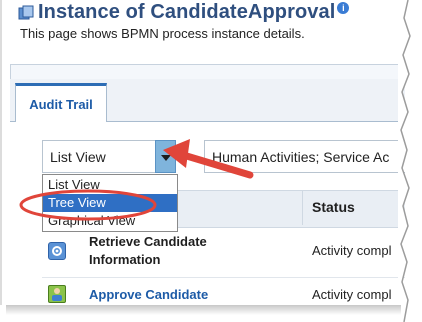  I want to click on column-header-status: Status, so click(333, 207).